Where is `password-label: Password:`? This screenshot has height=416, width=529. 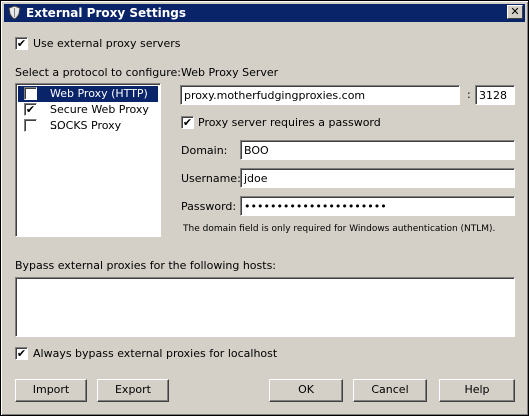
password-label: Password: is located at coordinates (209, 206).